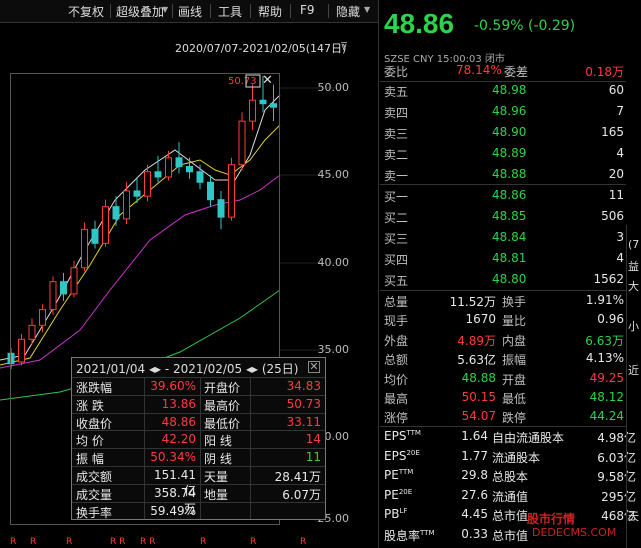  What do you see at coordinates (620, 237) in the screenshot?
I see `bid-volume: 3` at bounding box center [620, 237].